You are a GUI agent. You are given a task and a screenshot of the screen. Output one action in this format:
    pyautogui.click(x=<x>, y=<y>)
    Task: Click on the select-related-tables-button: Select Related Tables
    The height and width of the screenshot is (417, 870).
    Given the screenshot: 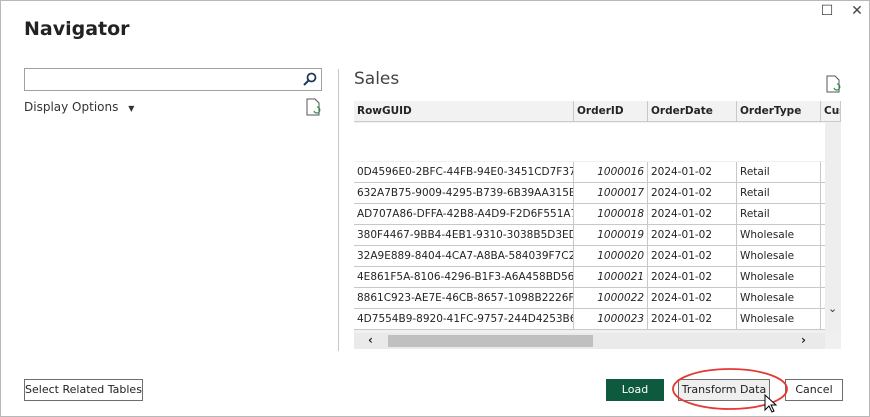 What is the action you would take?
    pyautogui.click(x=83, y=390)
    